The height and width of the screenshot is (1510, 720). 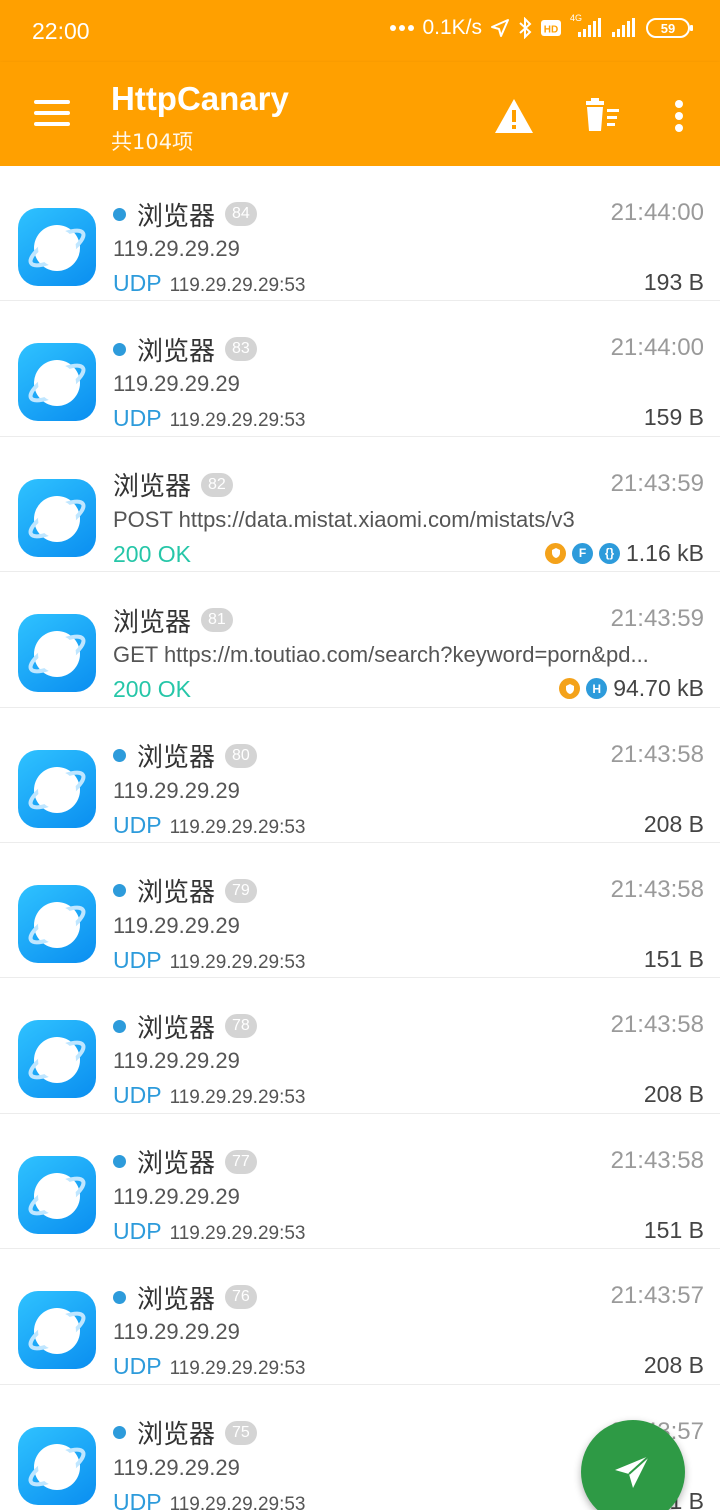 I want to click on size-area: 151 B, so click(x=674, y=959).